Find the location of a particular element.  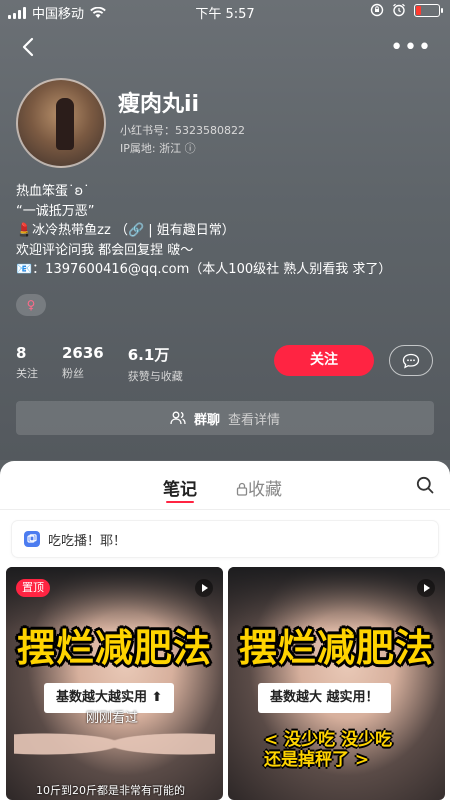

status-bar: 中国移动 下午 5:57 is located at coordinates (225, 12).